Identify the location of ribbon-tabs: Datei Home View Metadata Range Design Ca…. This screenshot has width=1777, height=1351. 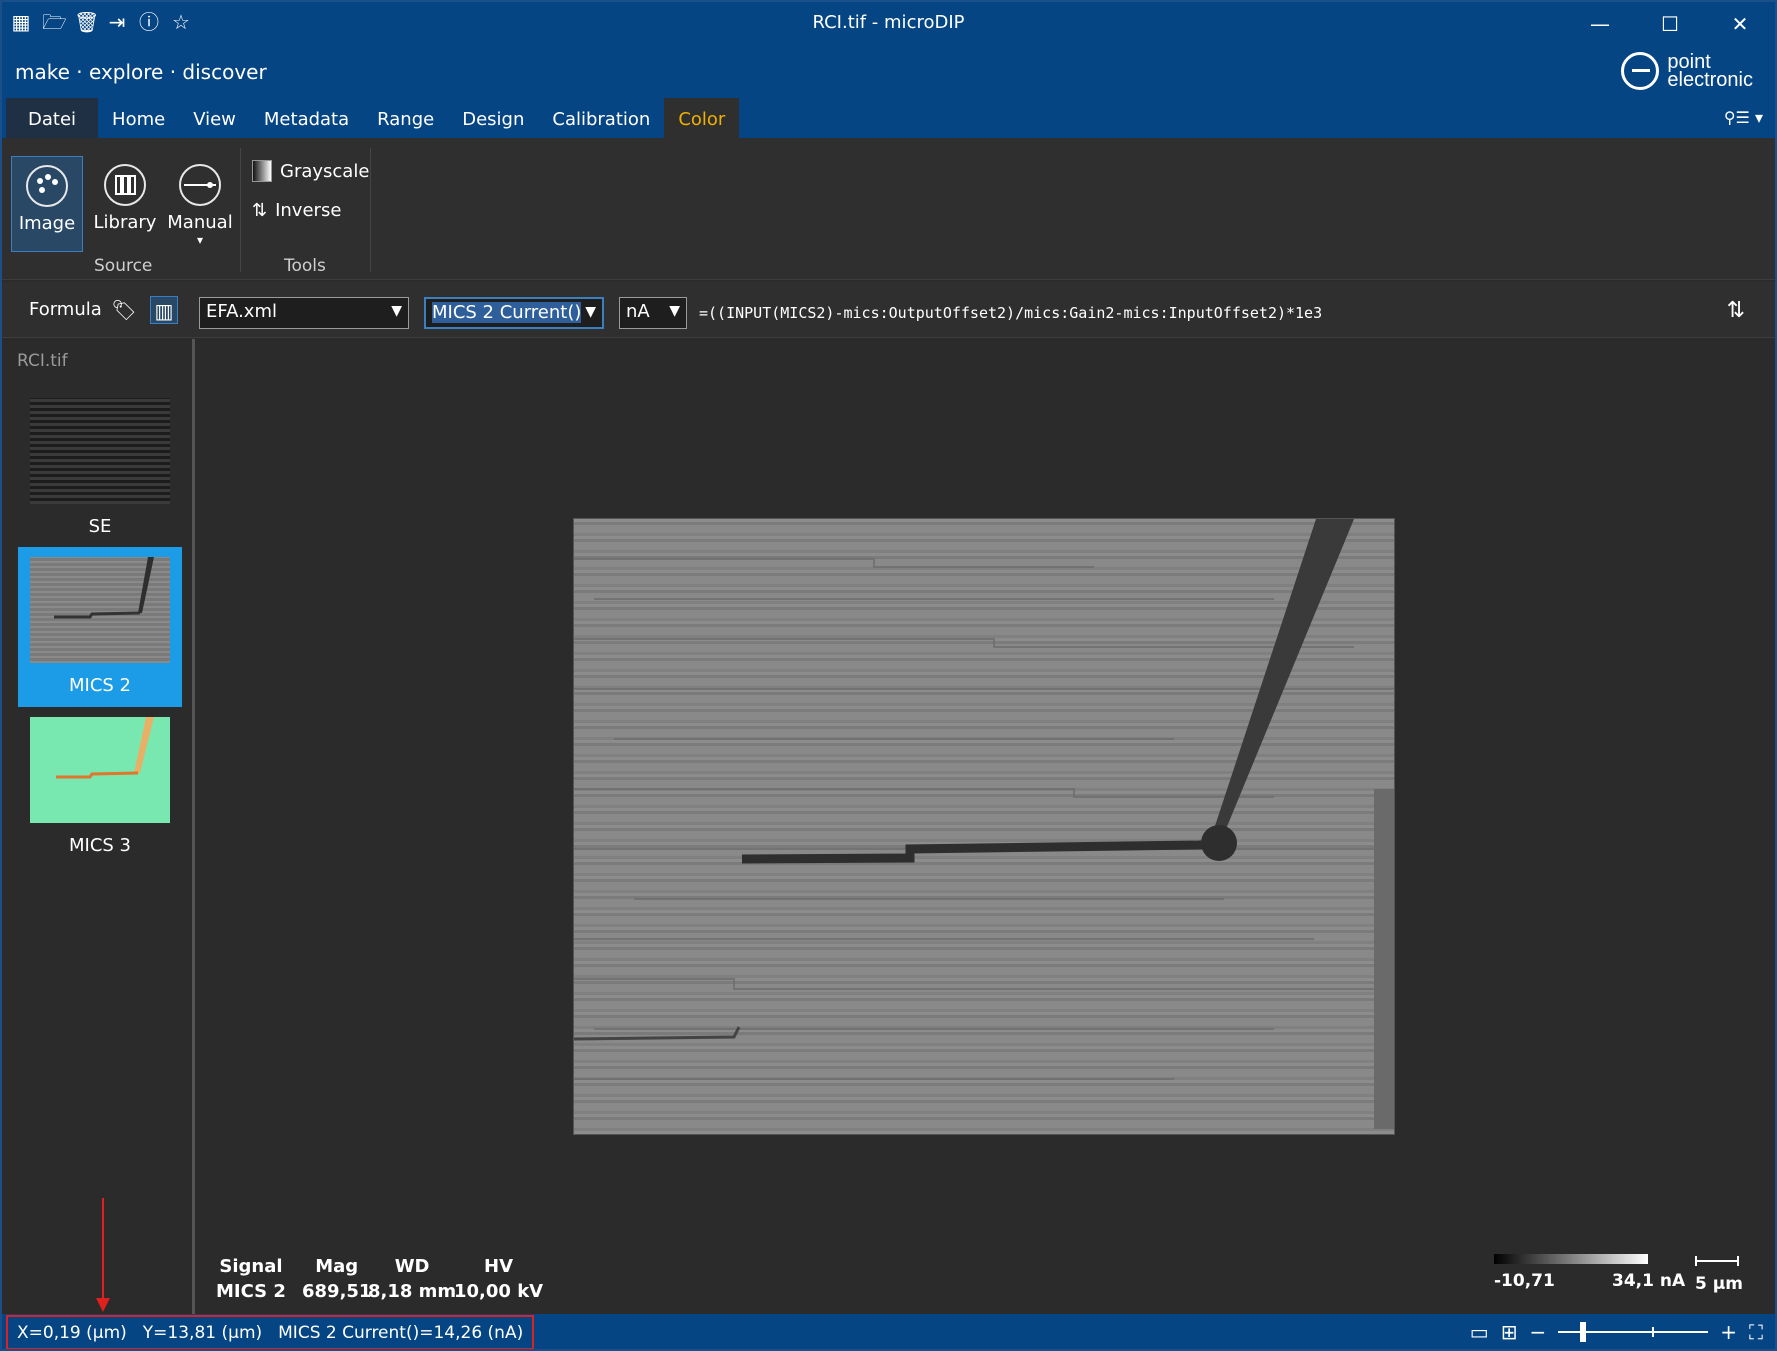
(371, 118).